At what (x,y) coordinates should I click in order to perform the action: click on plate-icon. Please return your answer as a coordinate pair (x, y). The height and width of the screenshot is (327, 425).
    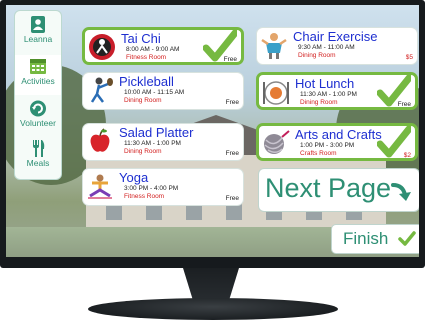
    Looking at the image, I should click on (276, 93).